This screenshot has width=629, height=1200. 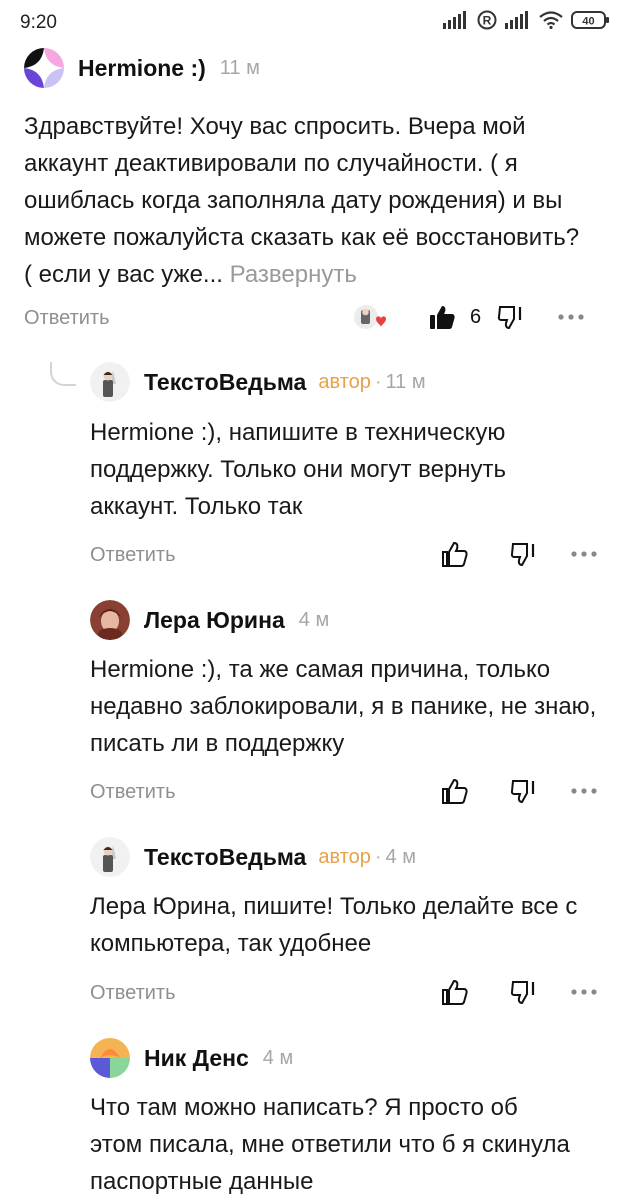 I want to click on status-time: 9:20, so click(x=38, y=22).